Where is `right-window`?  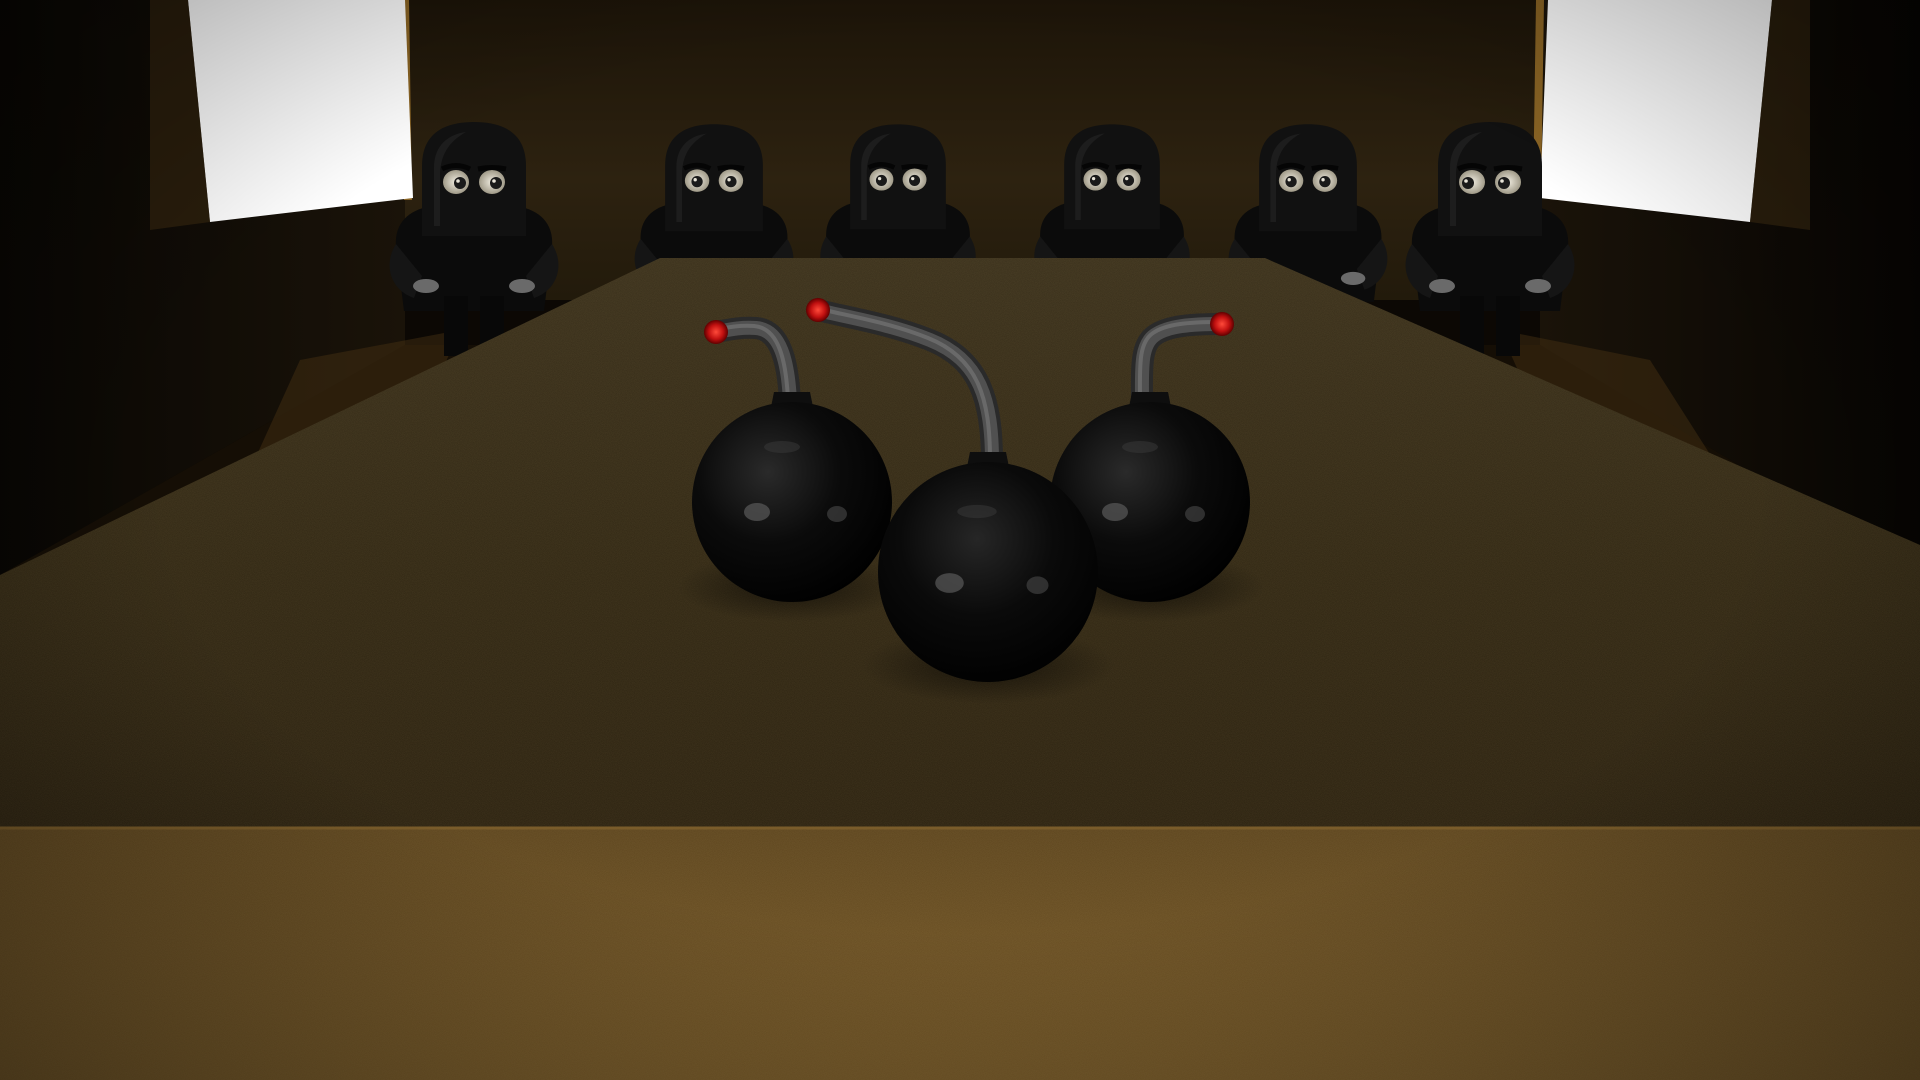
right-window is located at coordinates (1656, 111).